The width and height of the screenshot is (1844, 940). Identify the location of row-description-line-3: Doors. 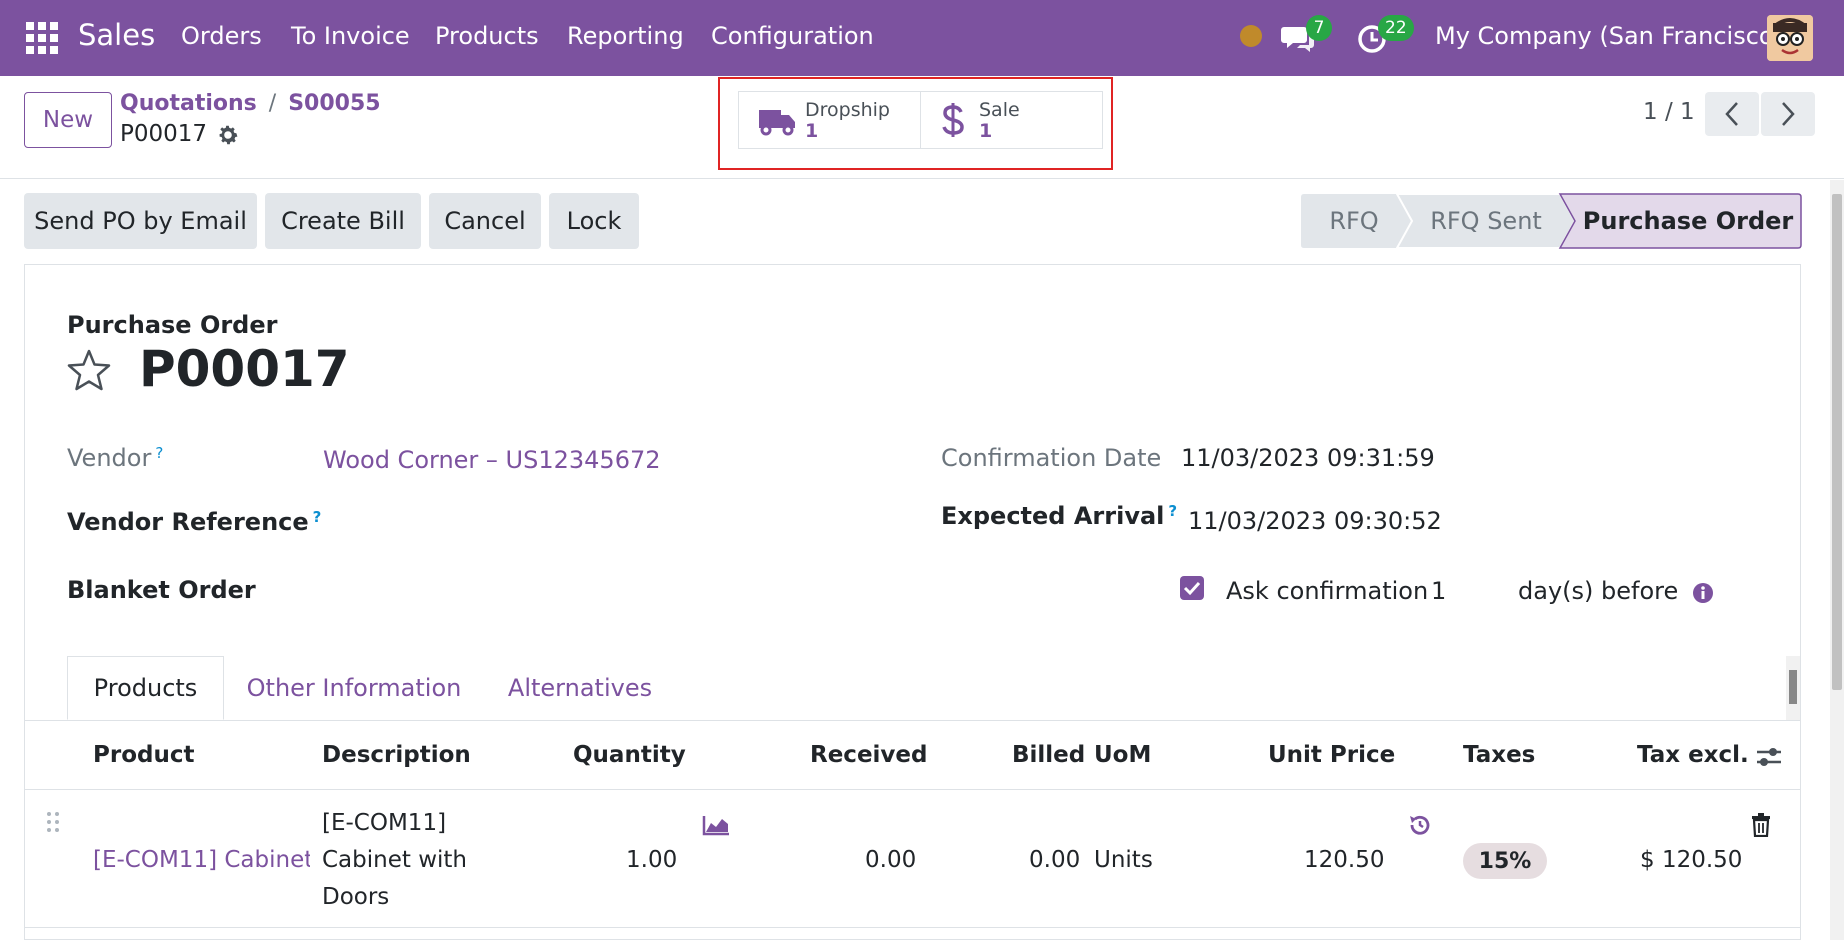
(355, 897).